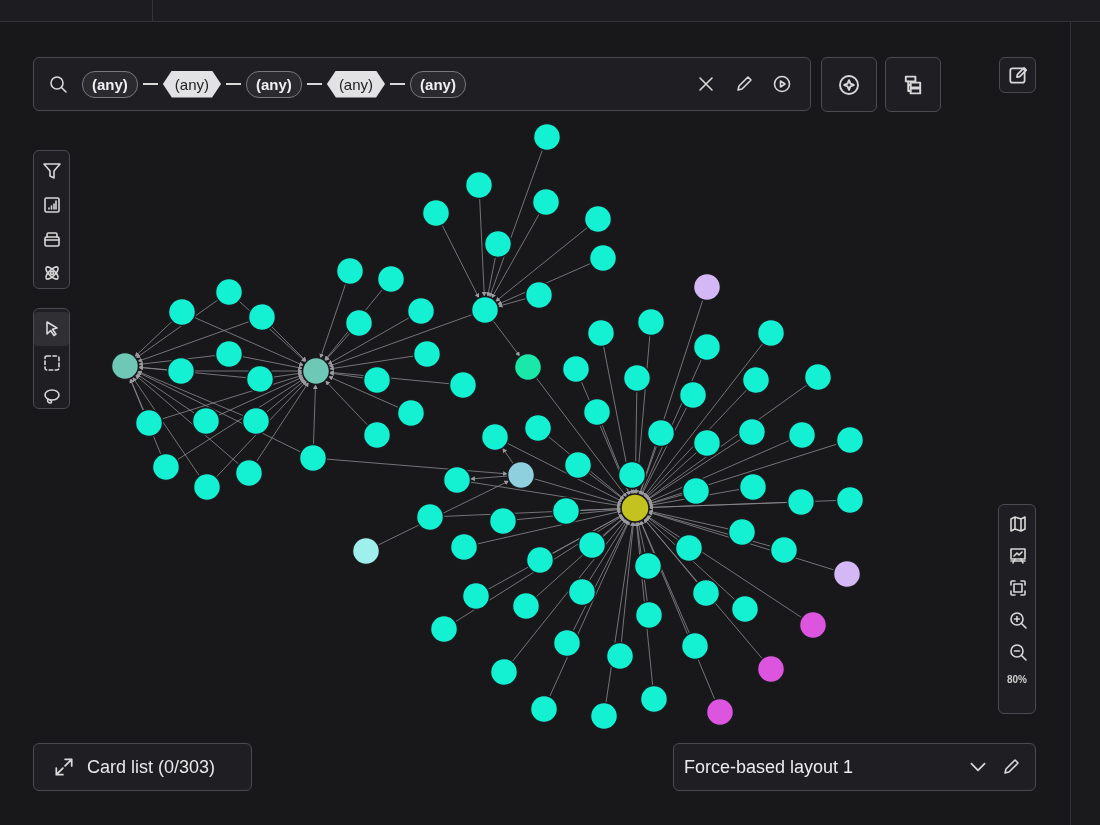  I want to click on card-list-button: Card list (0/303), so click(142, 767).